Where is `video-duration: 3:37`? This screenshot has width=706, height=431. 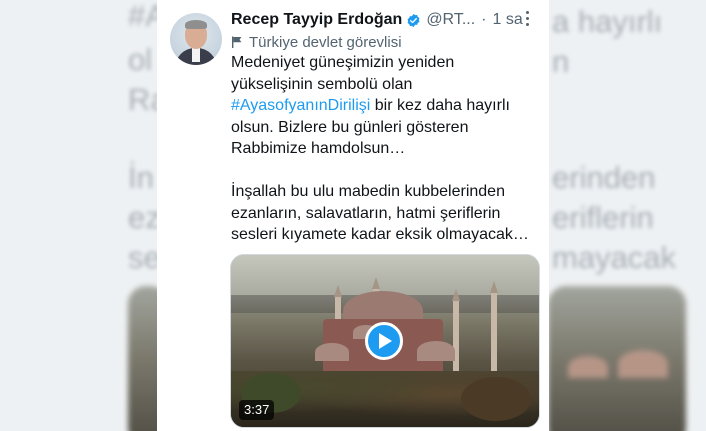
video-duration: 3:37 is located at coordinates (257, 410).